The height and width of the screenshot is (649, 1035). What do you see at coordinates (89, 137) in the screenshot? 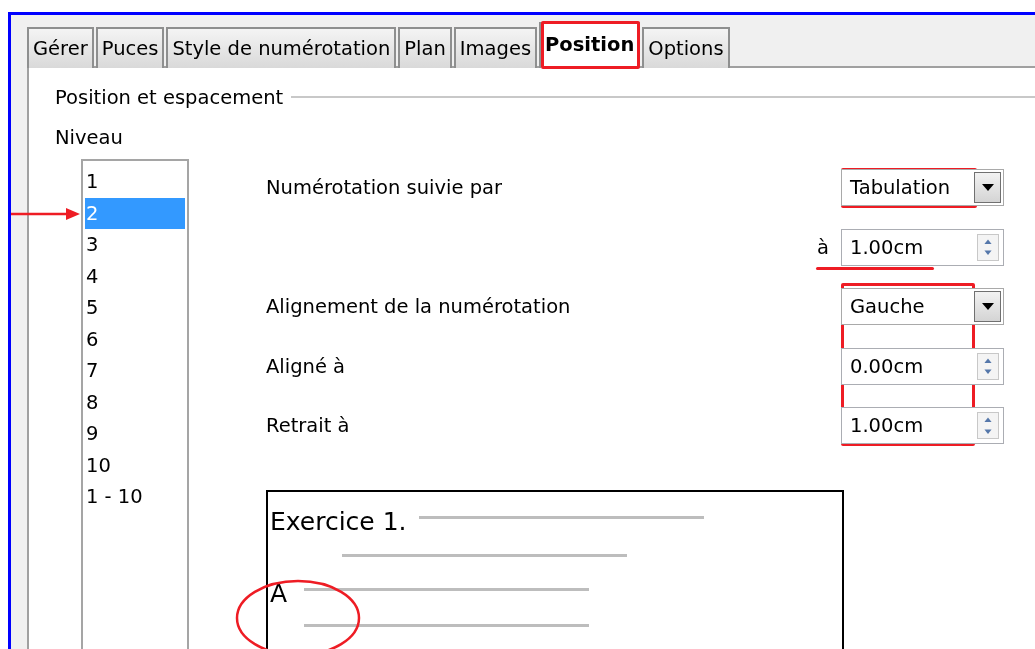
I see `level-label: Niveau` at bounding box center [89, 137].